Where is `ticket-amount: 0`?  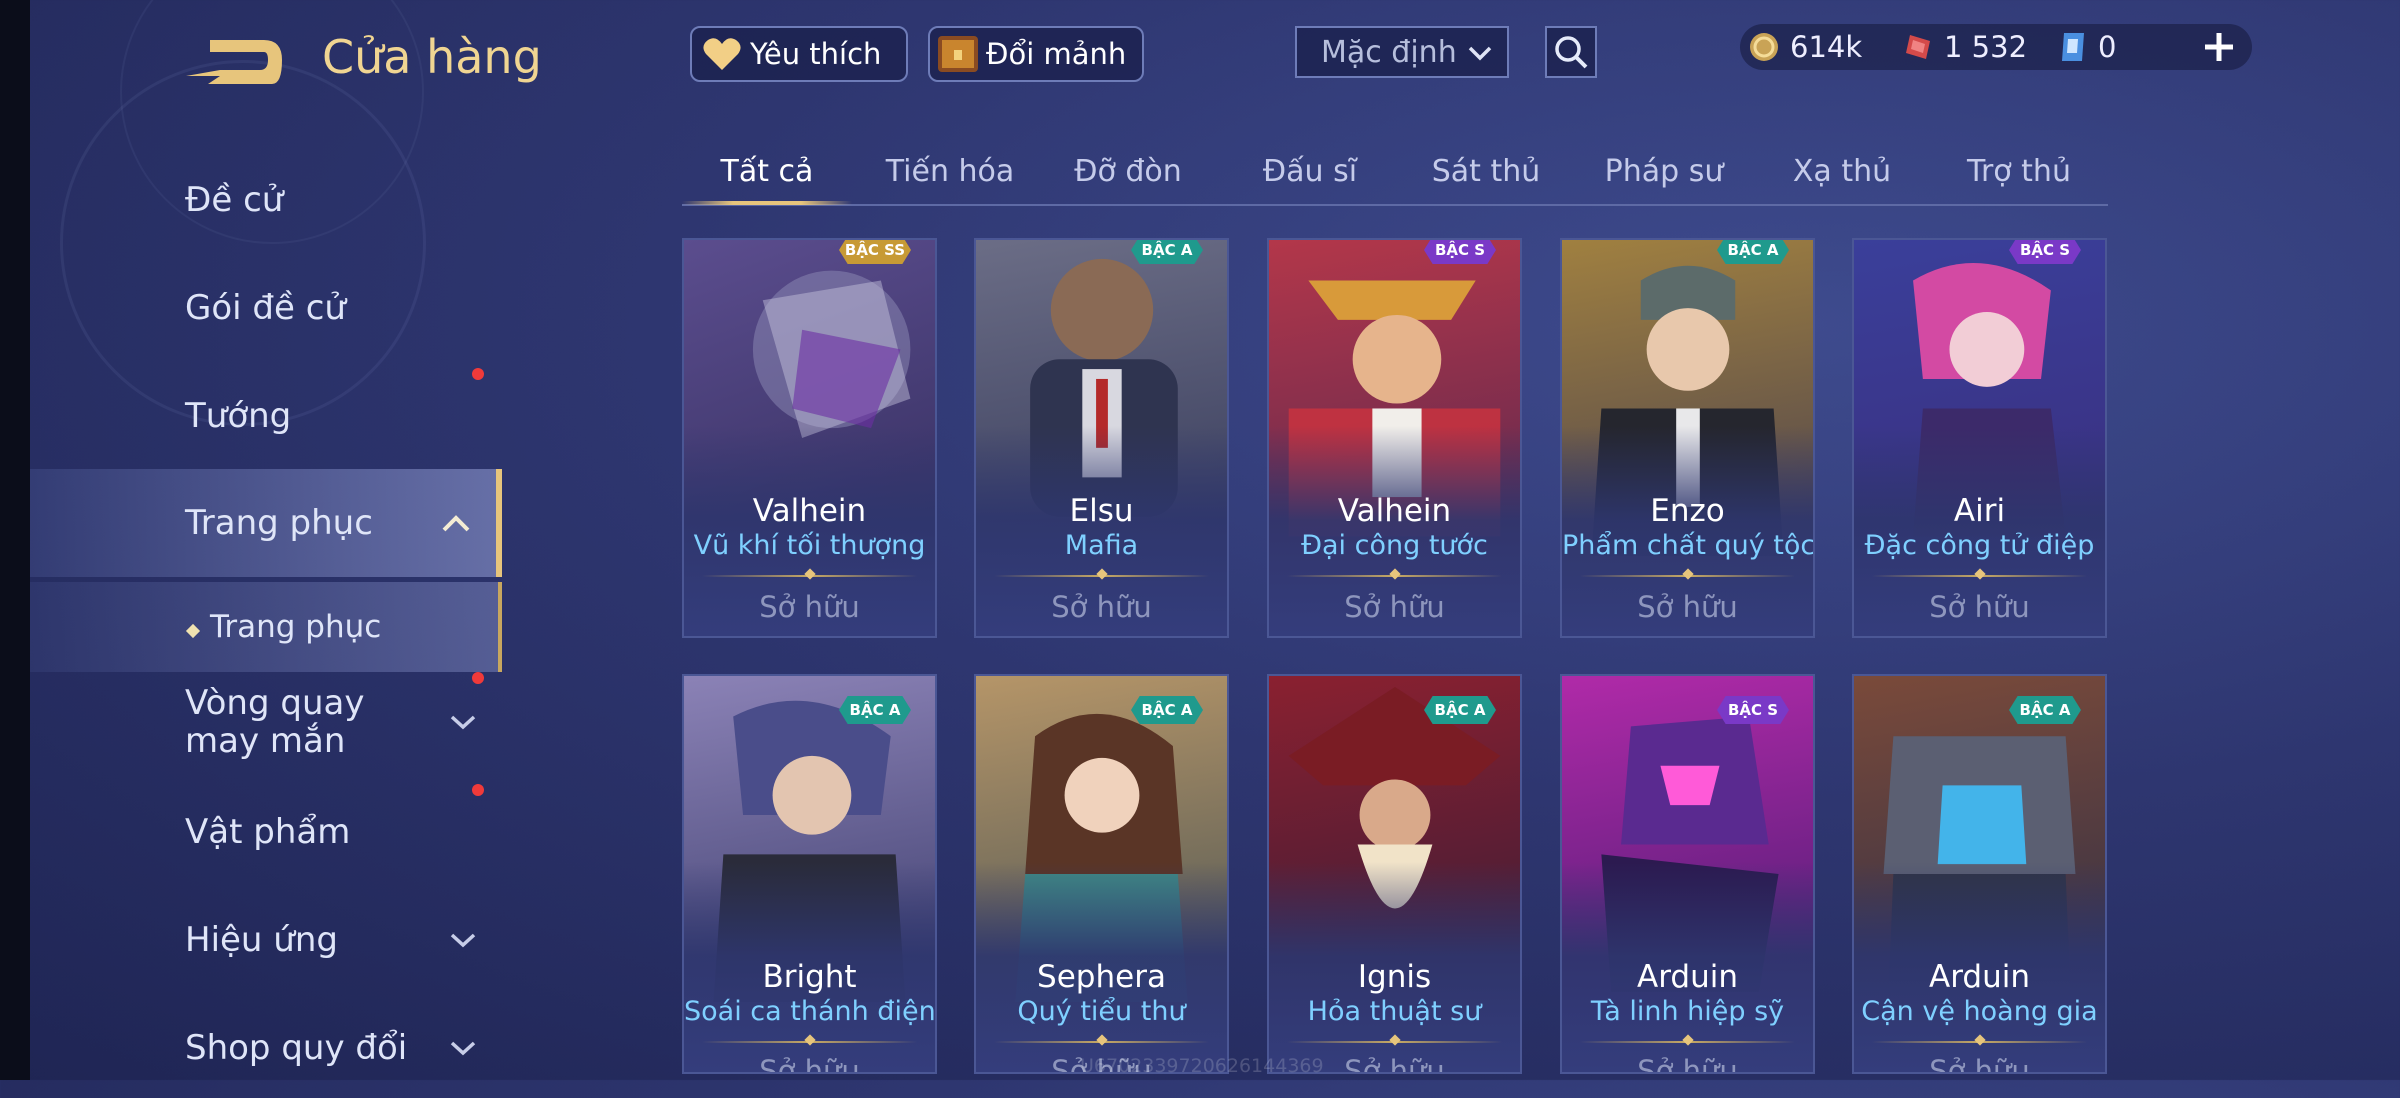
ticket-amount: 0 is located at coordinates (2107, 47).